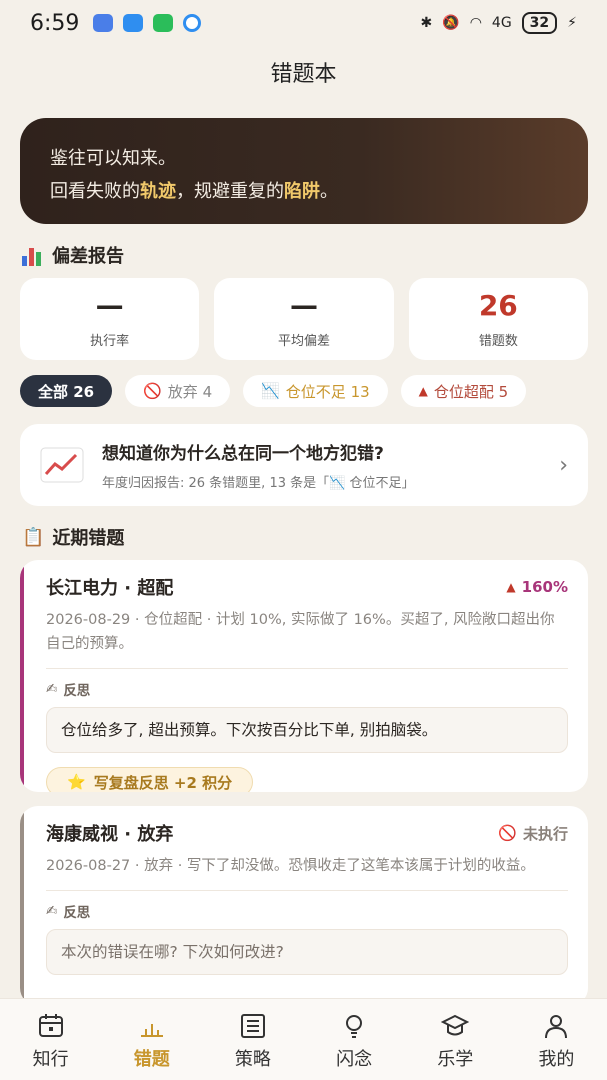 The height and width of the screenshot is (1080, 607). What do you see at coordinates (354, 1059) in the screenshot?
I see `tab-label: 闪念` at bounding box center [354, 1059].